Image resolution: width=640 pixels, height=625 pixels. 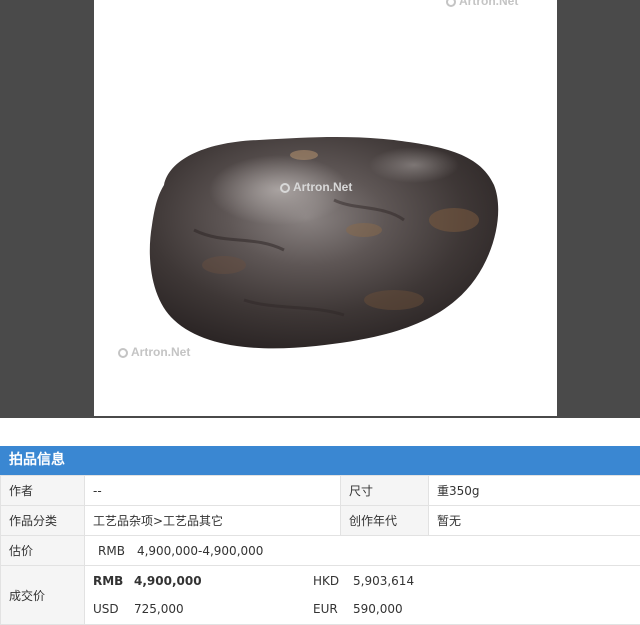 I want to click on table-row: 作品分类 工艺品杂项>工艺品其它 创作年代 暂无, so click(x=320, y=521).